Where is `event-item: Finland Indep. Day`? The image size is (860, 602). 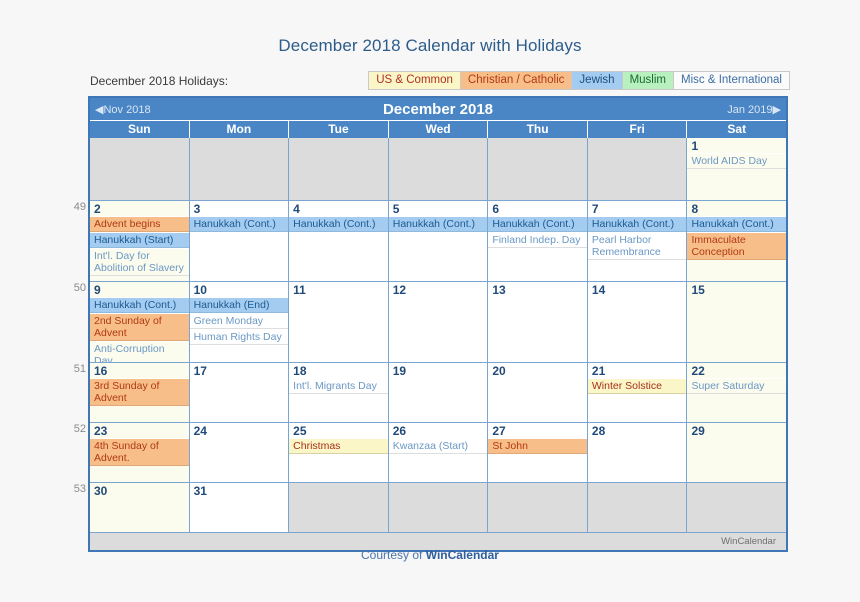
event-item: Finland Indep. Day is located at coordinates (537, 240).